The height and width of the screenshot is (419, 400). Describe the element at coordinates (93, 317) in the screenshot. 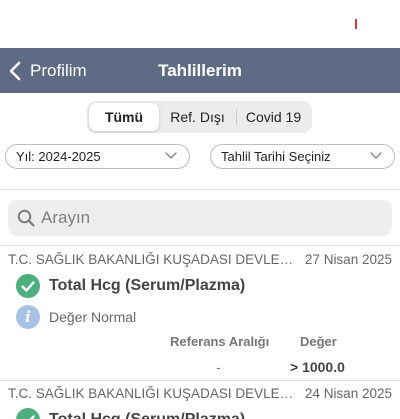

I see `status-text: Değer Normal` at that location.